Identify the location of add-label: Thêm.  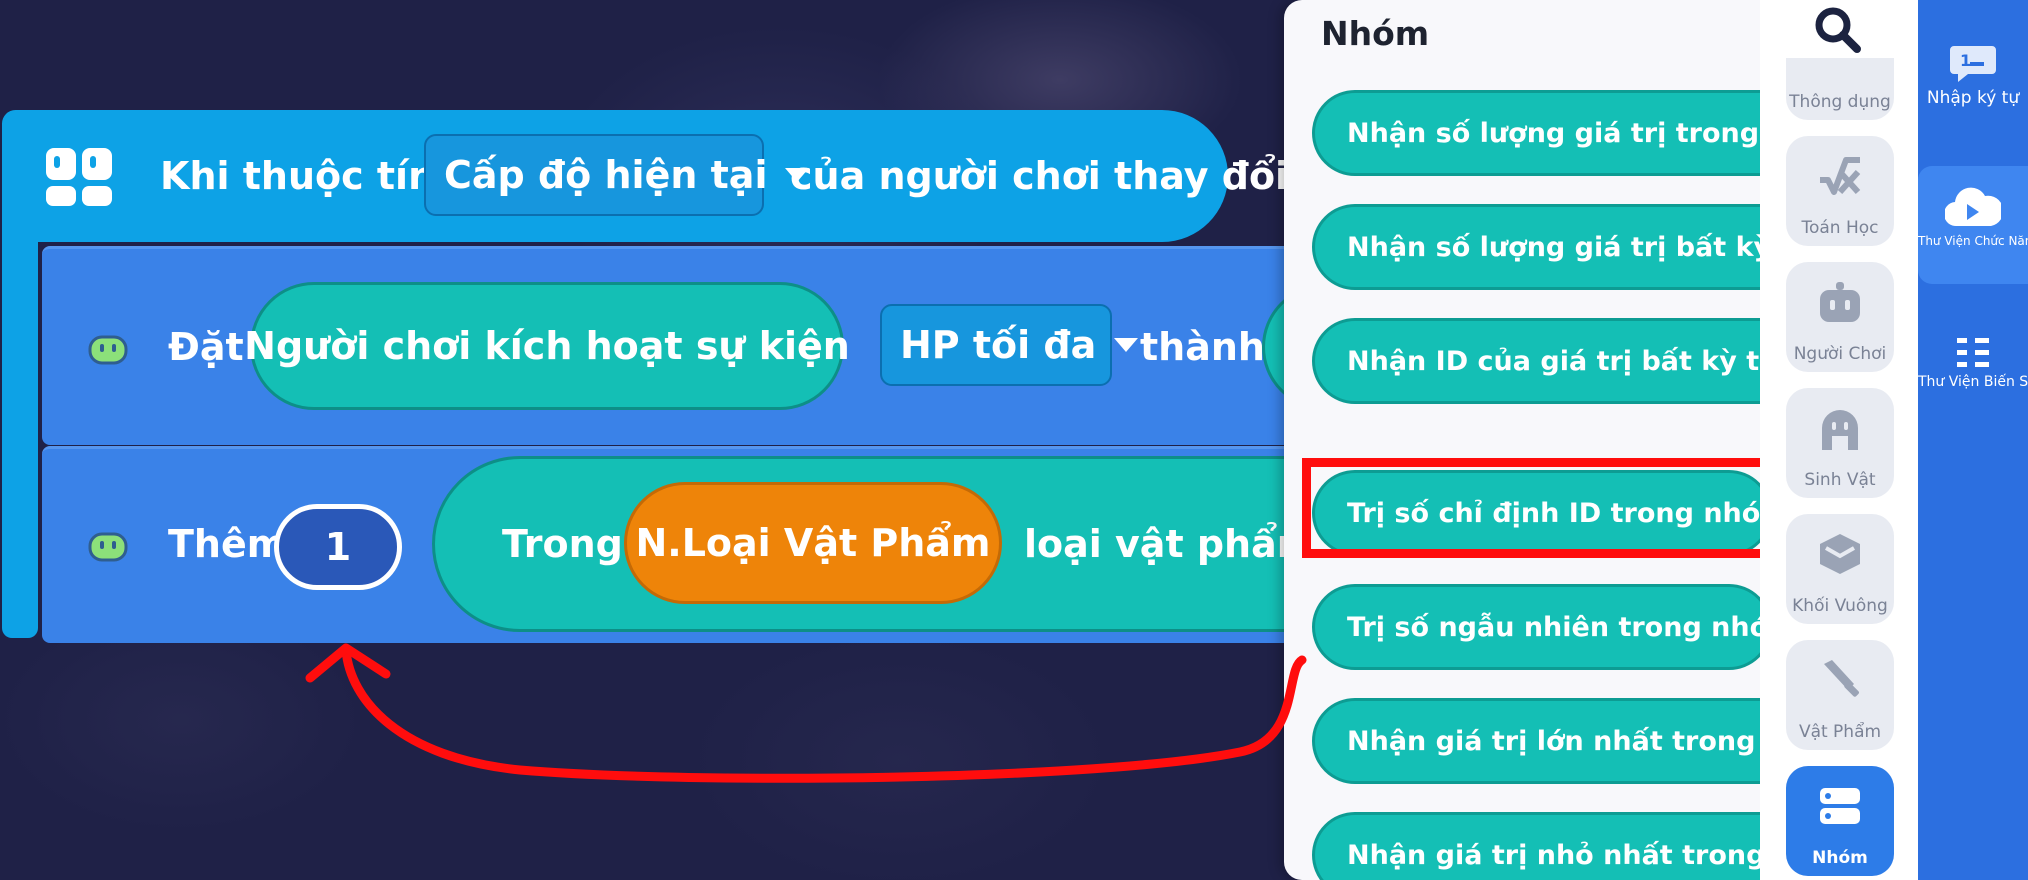
(227, 544).